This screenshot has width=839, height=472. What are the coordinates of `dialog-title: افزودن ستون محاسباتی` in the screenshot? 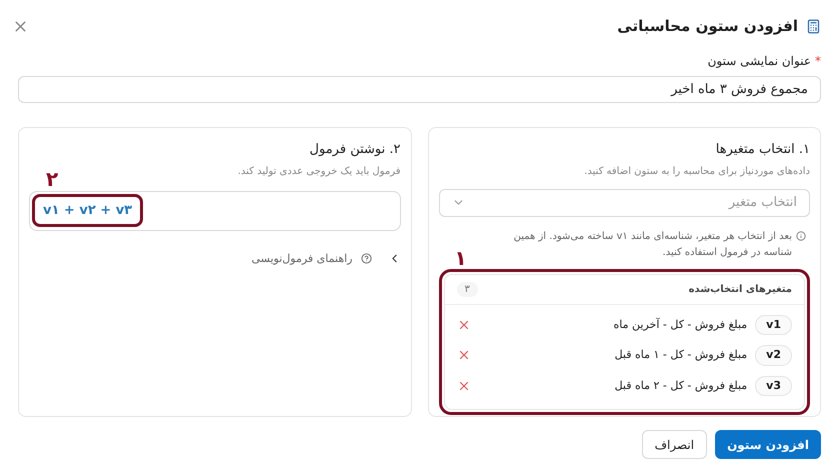 It's located at (707, 26).